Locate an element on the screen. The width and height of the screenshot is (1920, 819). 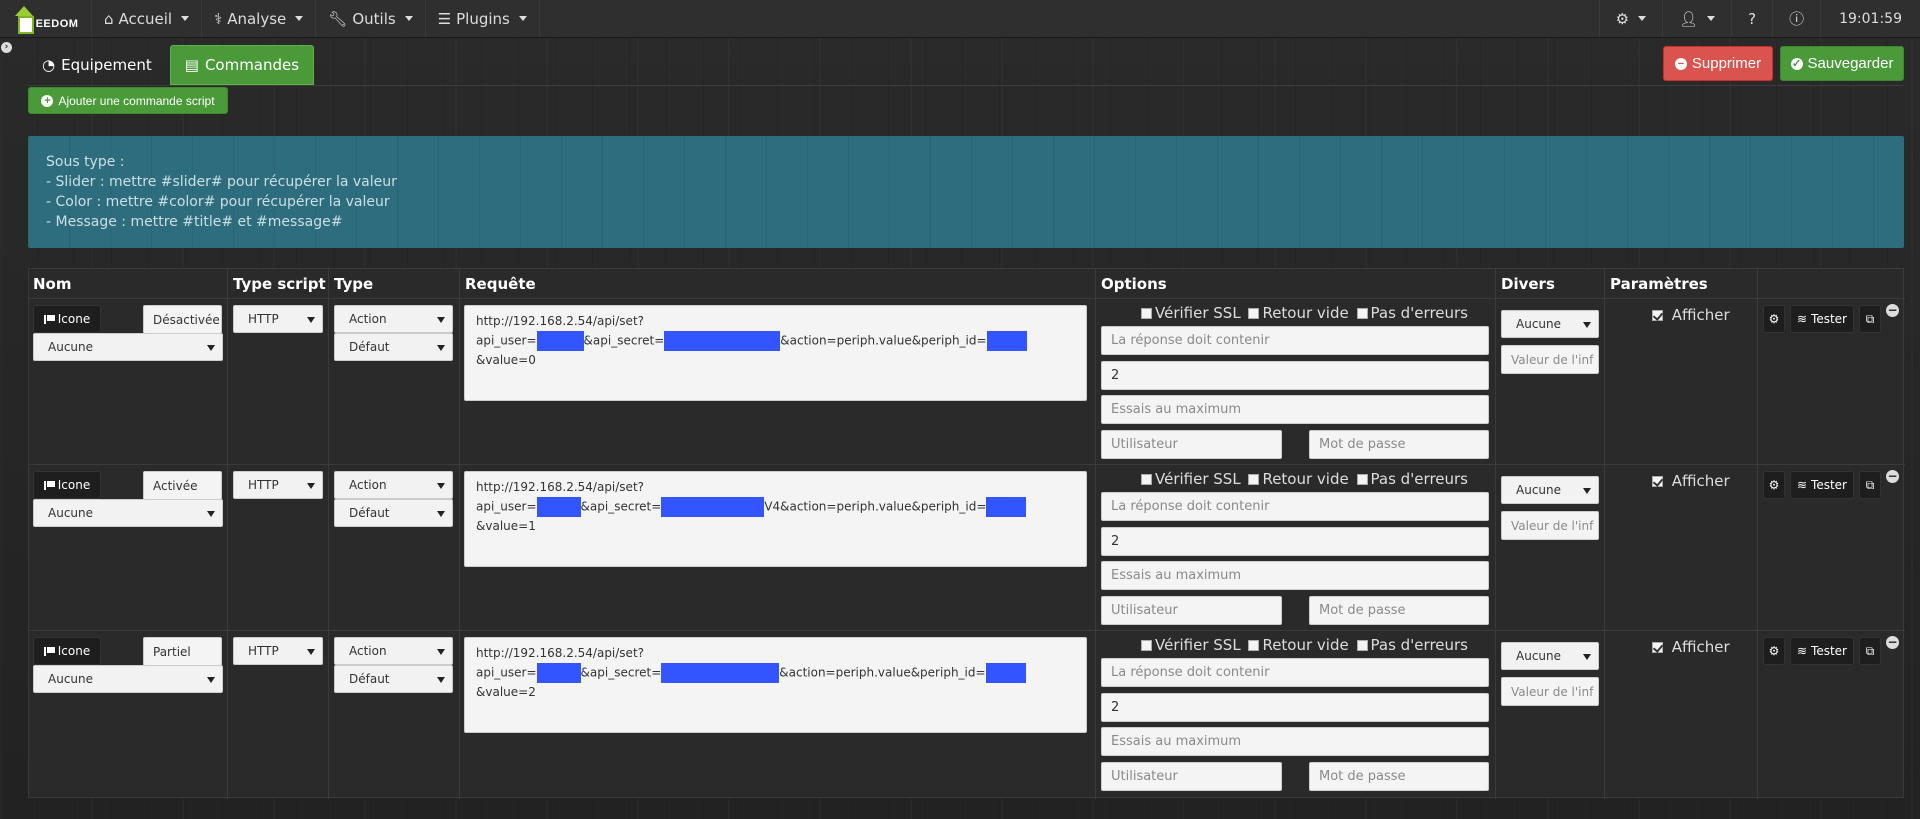
delete-button: − Supprimer is located at coordinates (1718, 63).